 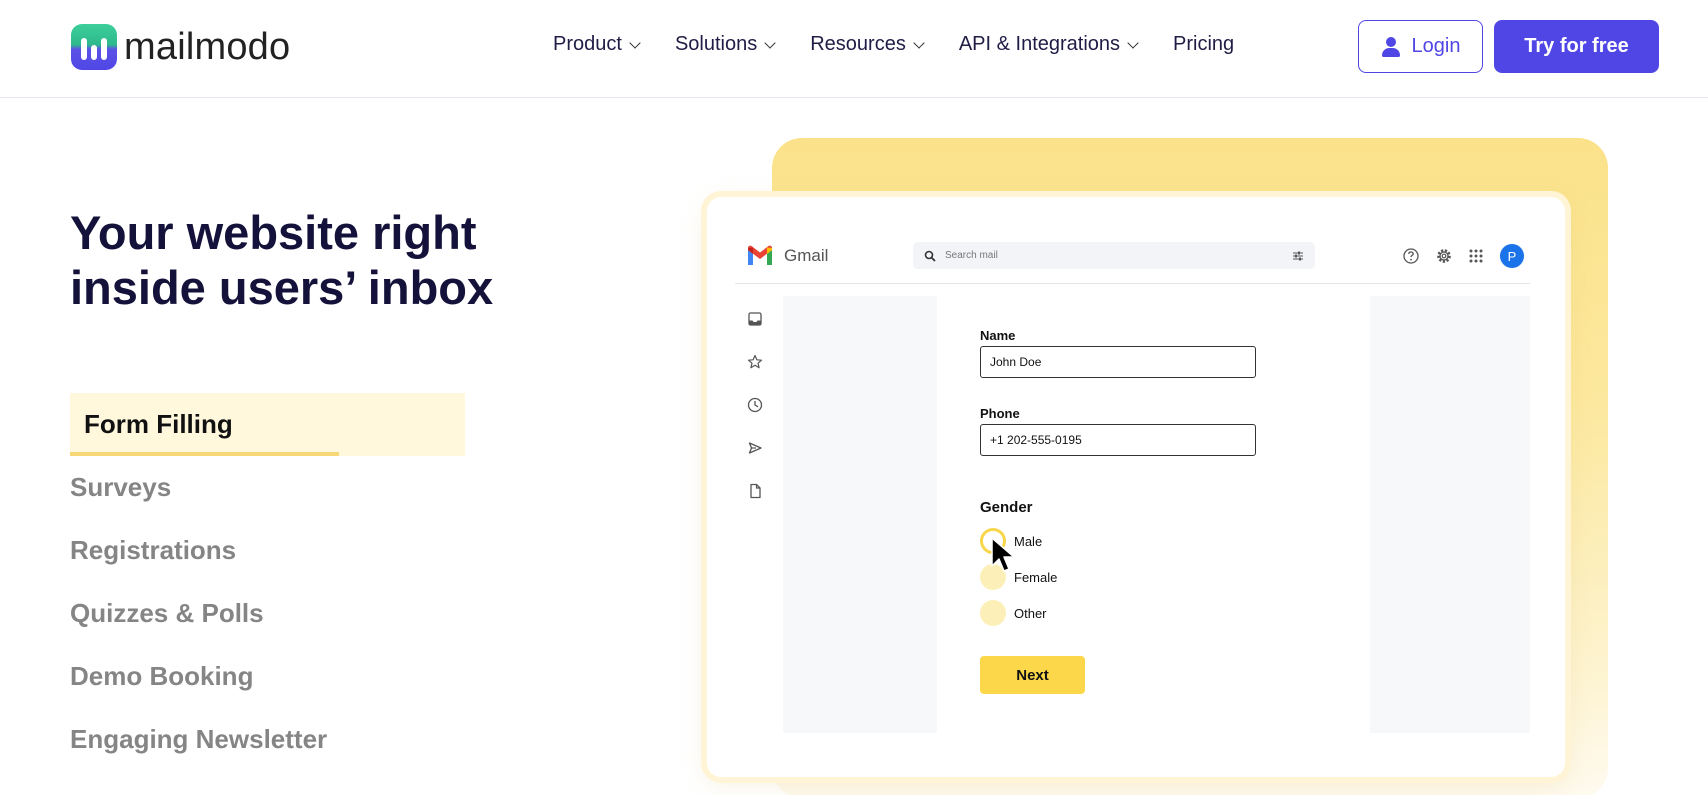 What do you see at coordinates (858, 44) in the screenshot?
I see `nav-resources-label: Resources` at bounding box center [858, 44].